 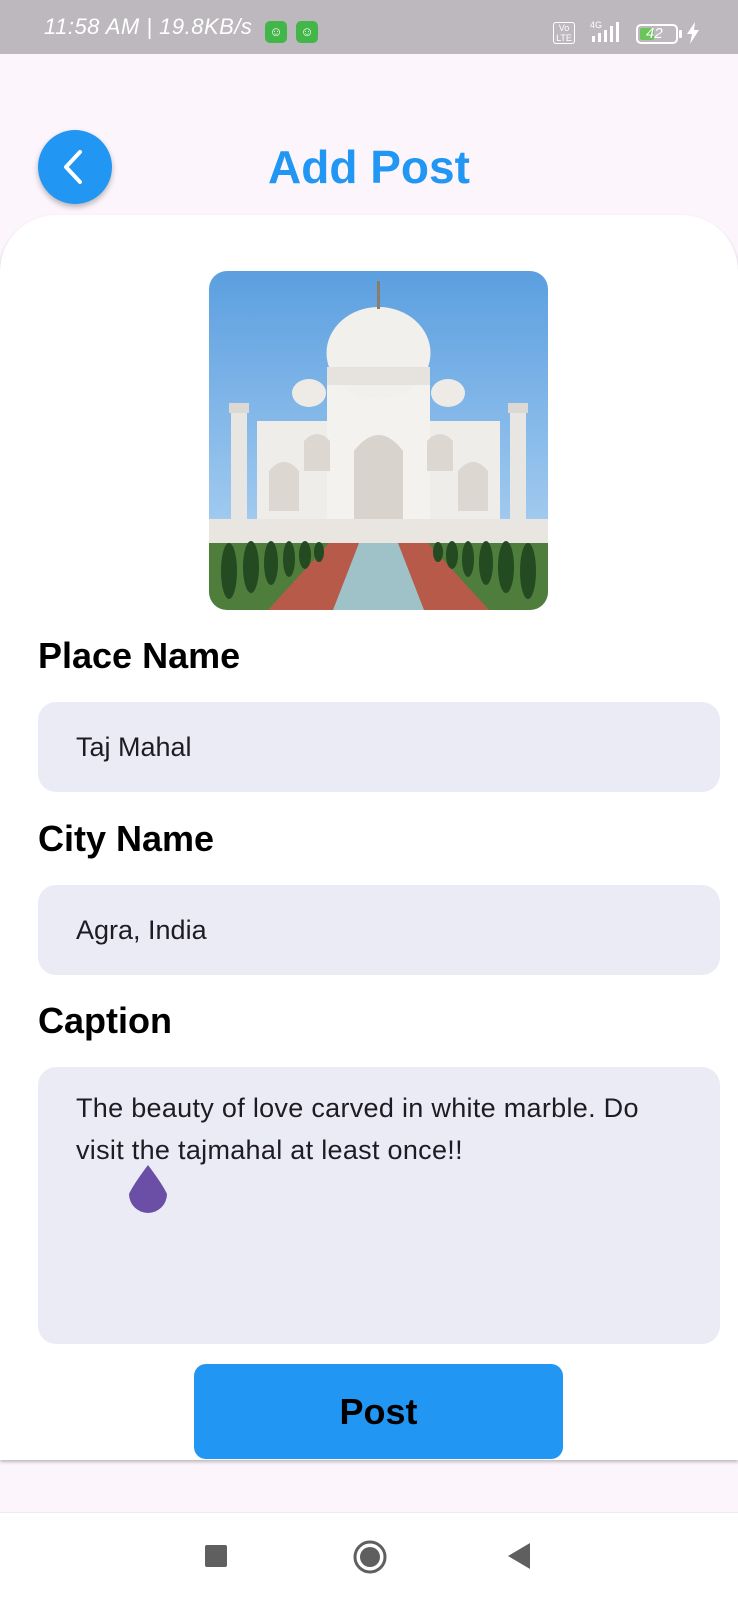 What do you see at coordinates (105, 1020) in the screenshot?
I see `caption-label: Caption` at bounding box center [105, 1020].